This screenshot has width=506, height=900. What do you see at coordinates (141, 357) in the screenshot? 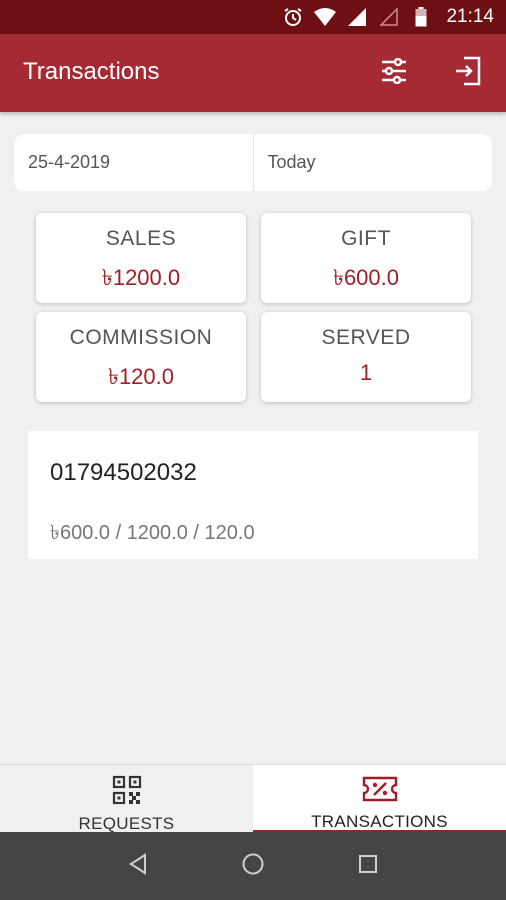
I see `commission-card: COMMISSION ৳120.0` at bounding box center [141, 357].